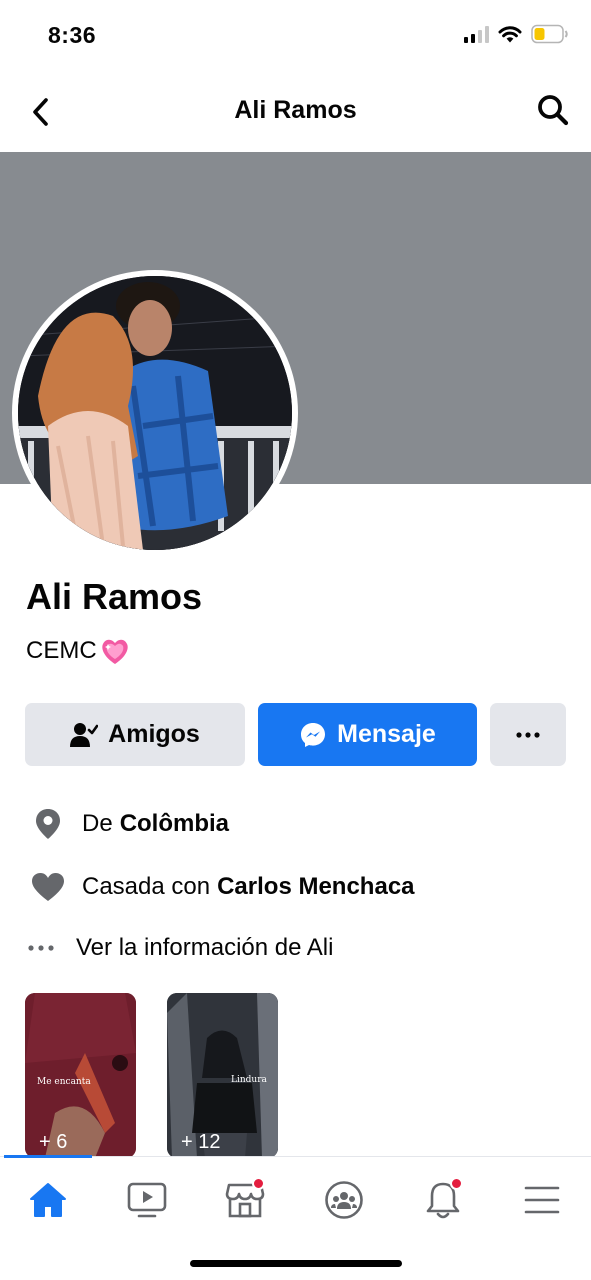 The height and width of the screenshot is (1280, 591). What do you see at coordinates (258, 1183) in the screenshot?
I see `marketplace-badge` at bounding box center [258, 1183].